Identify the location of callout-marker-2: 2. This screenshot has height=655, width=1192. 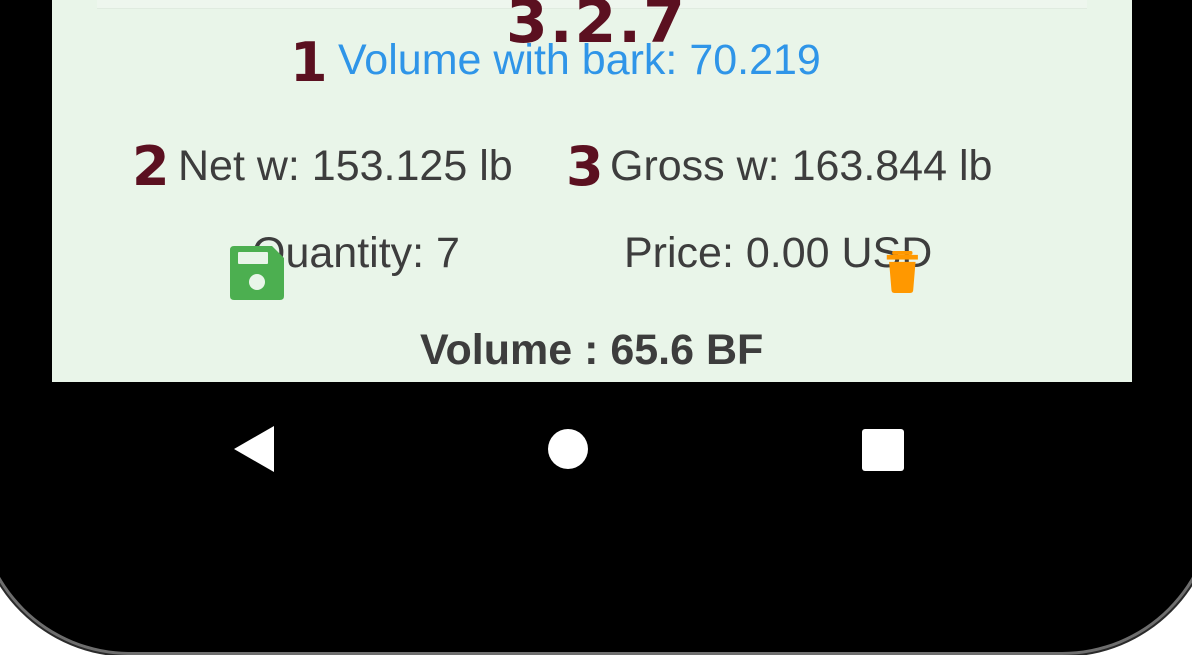
(151, 166).